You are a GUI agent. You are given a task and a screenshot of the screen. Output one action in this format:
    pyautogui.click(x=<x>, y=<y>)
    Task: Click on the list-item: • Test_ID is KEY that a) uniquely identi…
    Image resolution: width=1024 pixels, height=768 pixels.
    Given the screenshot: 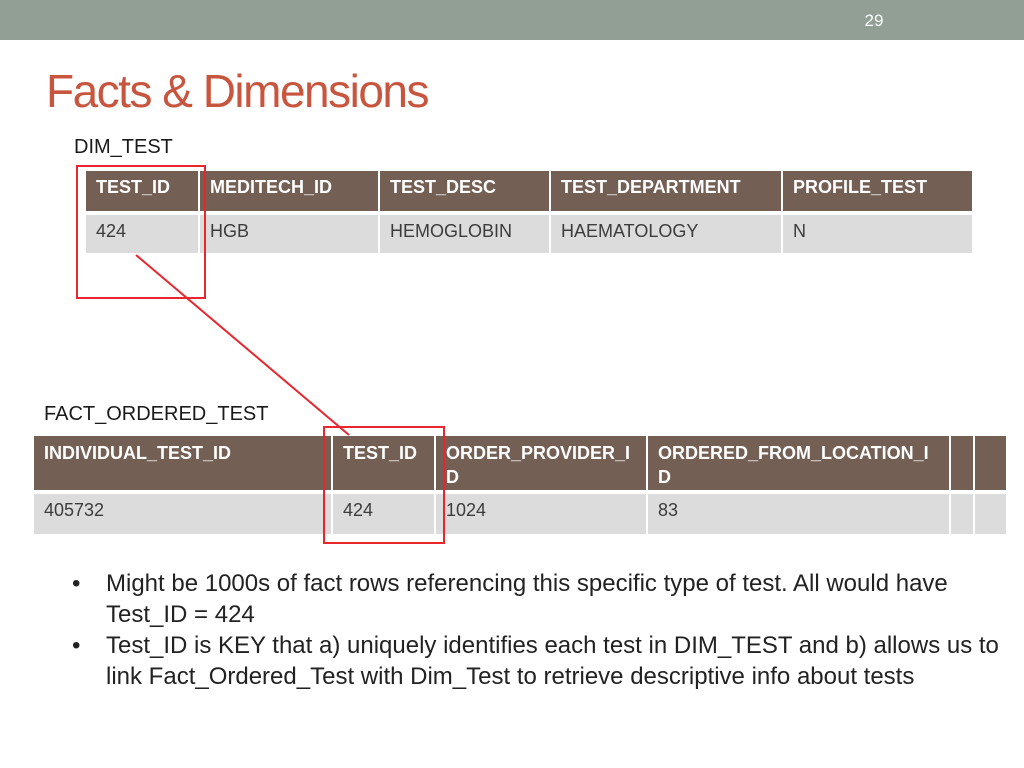 What is the action you would take?
    pyautogui.click(x=539, y=661)
    